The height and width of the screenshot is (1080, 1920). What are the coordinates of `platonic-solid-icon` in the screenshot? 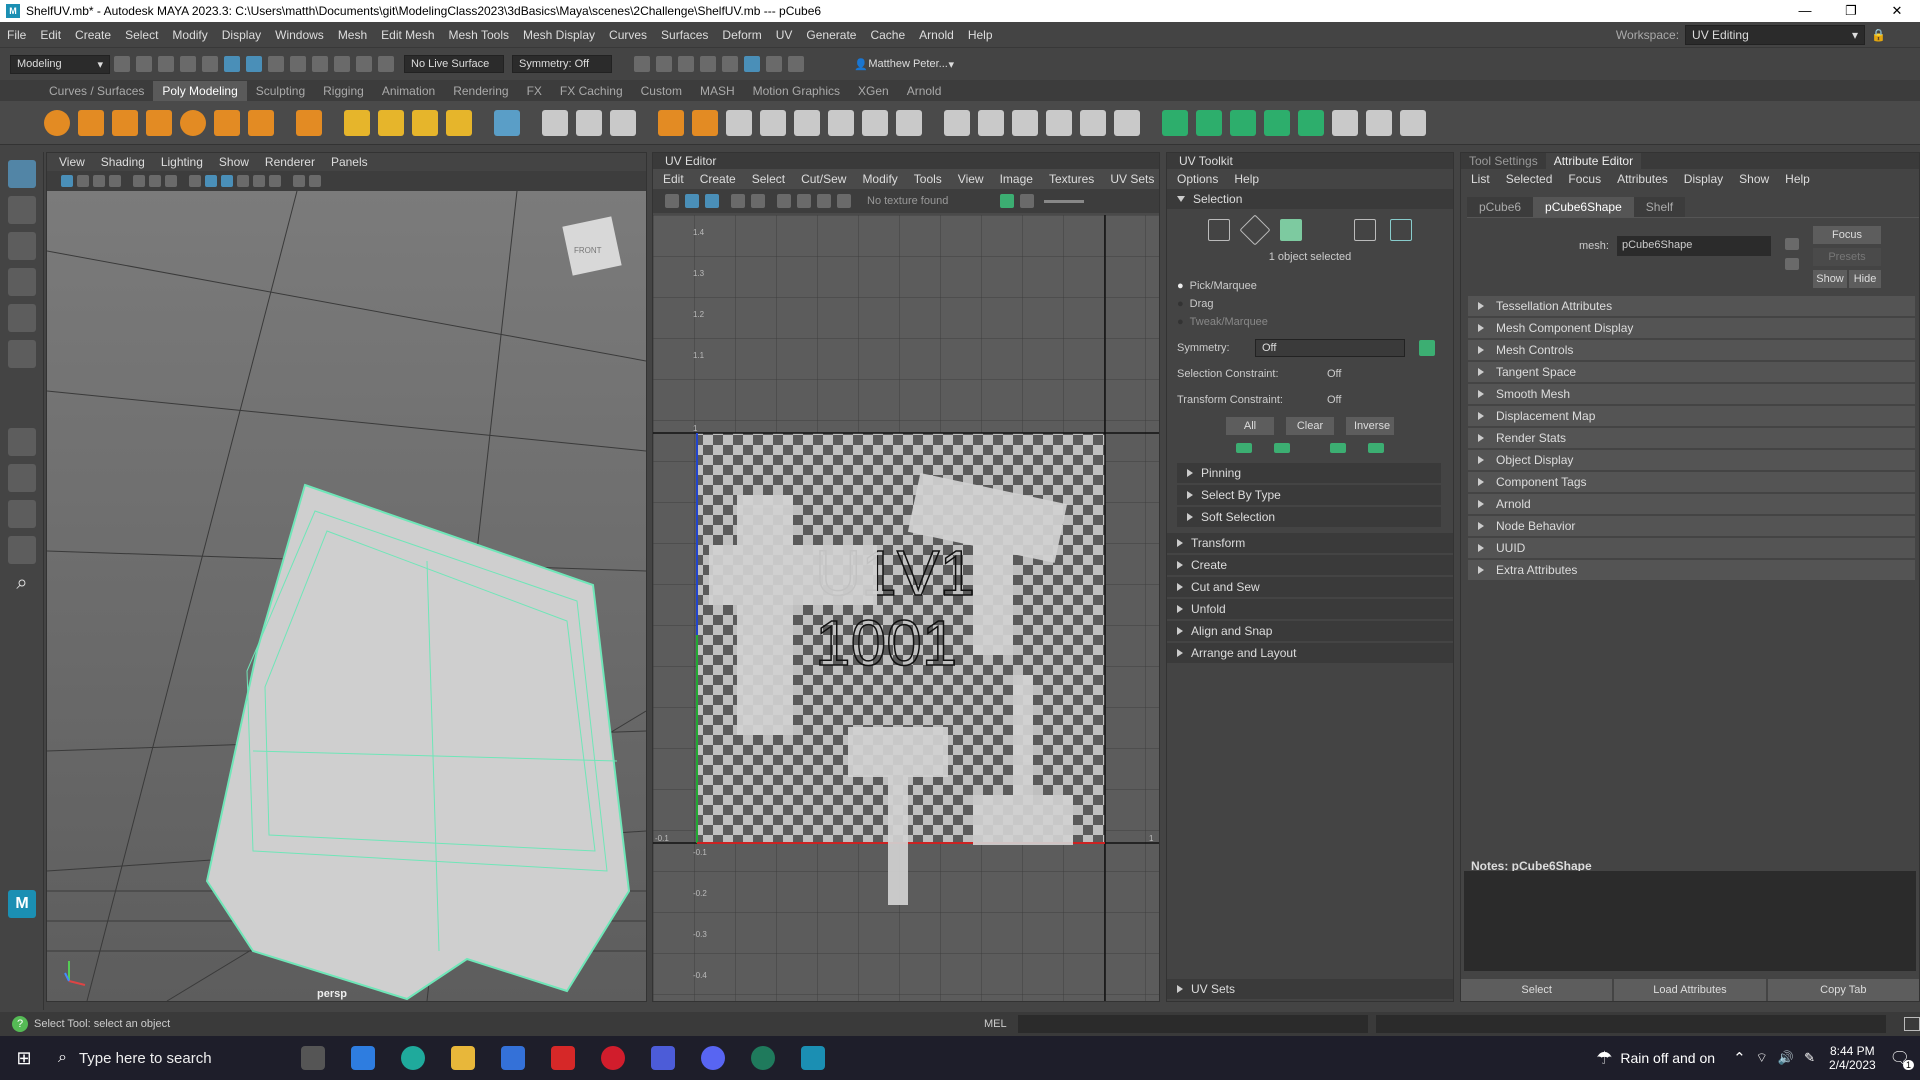 It's located at (309, 122).